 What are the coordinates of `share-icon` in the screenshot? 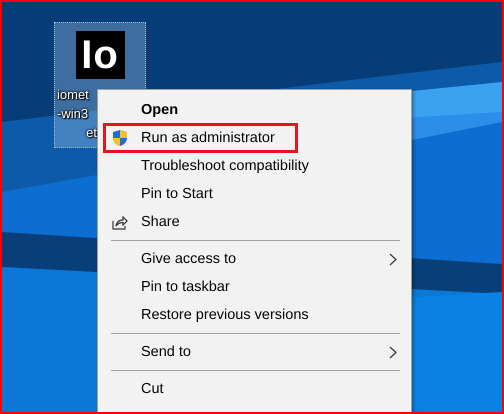 It's located at (120, 222).